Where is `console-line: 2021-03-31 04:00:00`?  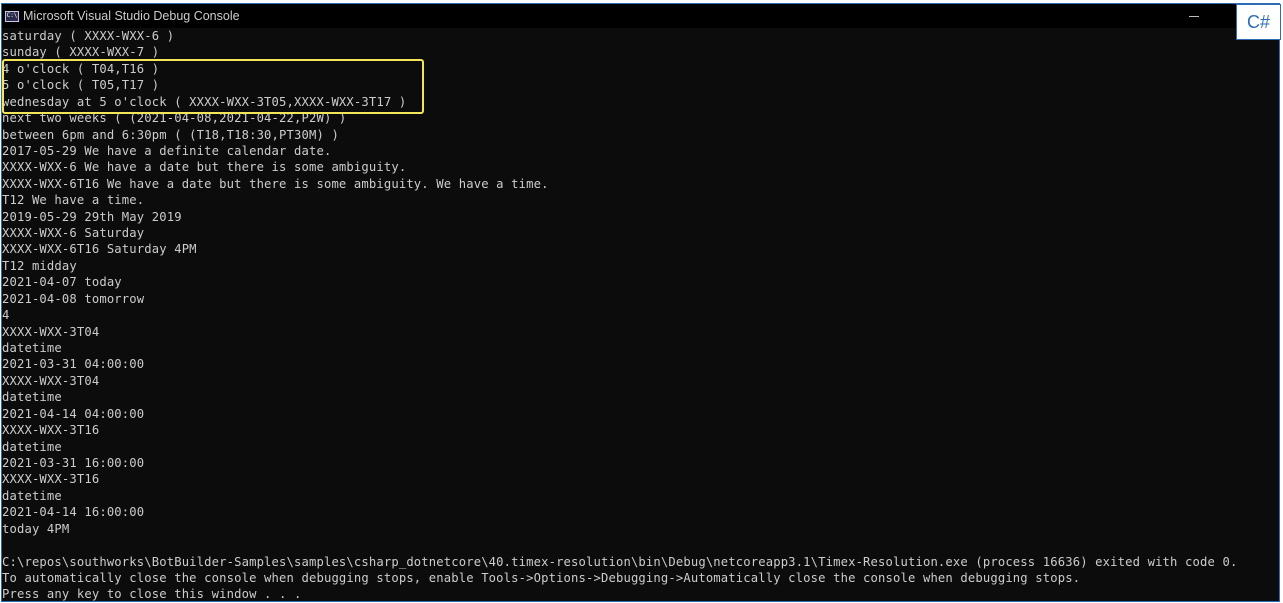
console-line: 2021-03-31 04:00:00 is located at coordinates (73, 364).